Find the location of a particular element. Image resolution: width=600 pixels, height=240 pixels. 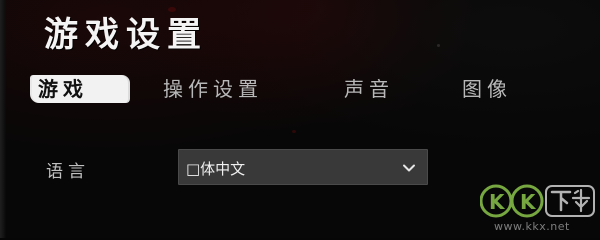

watermark: K K www.kkx.net is located at coordinates (539, 207).